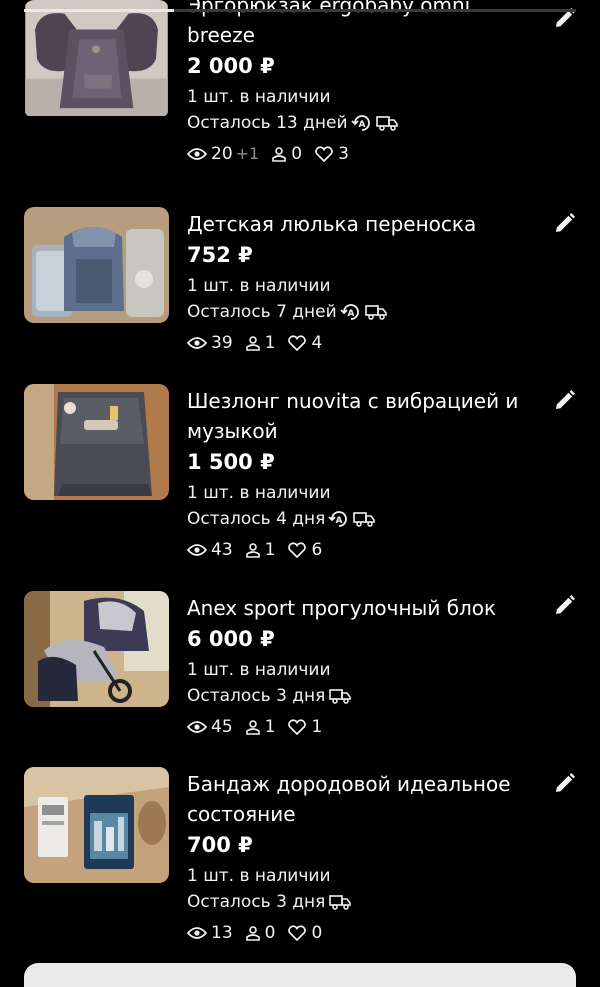 The width and height of the screenshot is (600, 987). I want to click on listing-remaining: Осталось 13 дней, so click(267, 123).